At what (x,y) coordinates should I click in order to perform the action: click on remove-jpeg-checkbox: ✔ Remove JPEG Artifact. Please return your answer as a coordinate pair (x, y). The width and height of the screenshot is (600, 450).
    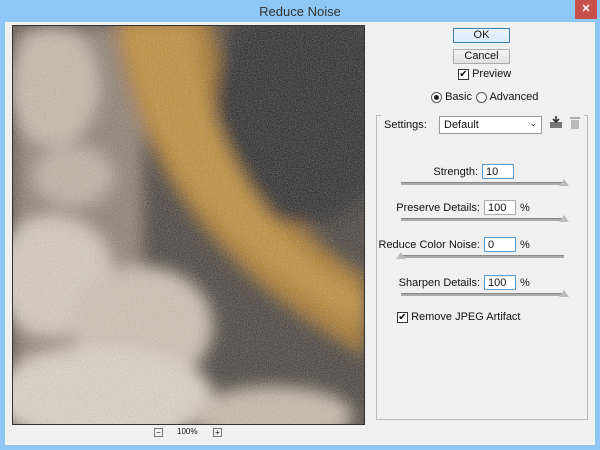
    Looking at the image, I should click on (459, 317).